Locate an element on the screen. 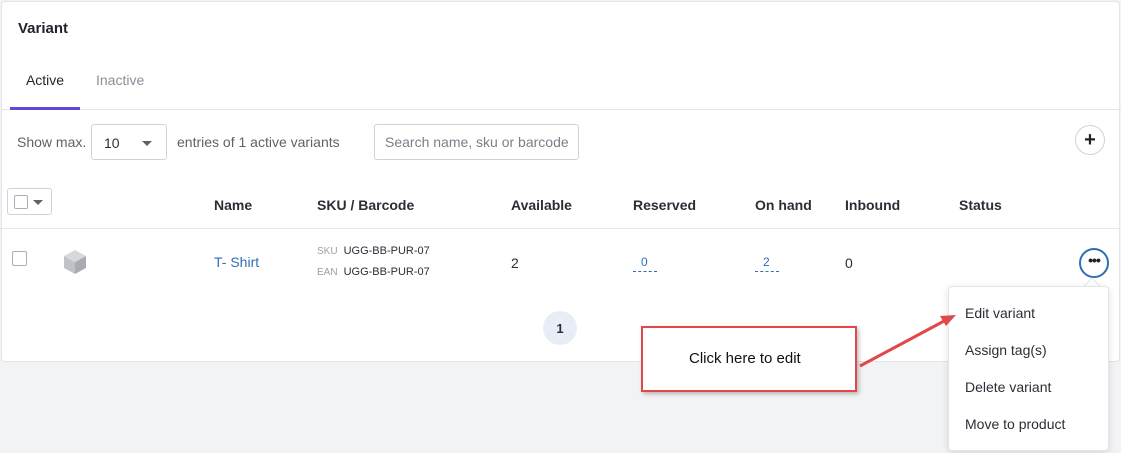 Image resolution: width=1121 pixels, height=453 pixels. menu-item-edit-variant: Edit variant is located at coordinates (1000, 313).